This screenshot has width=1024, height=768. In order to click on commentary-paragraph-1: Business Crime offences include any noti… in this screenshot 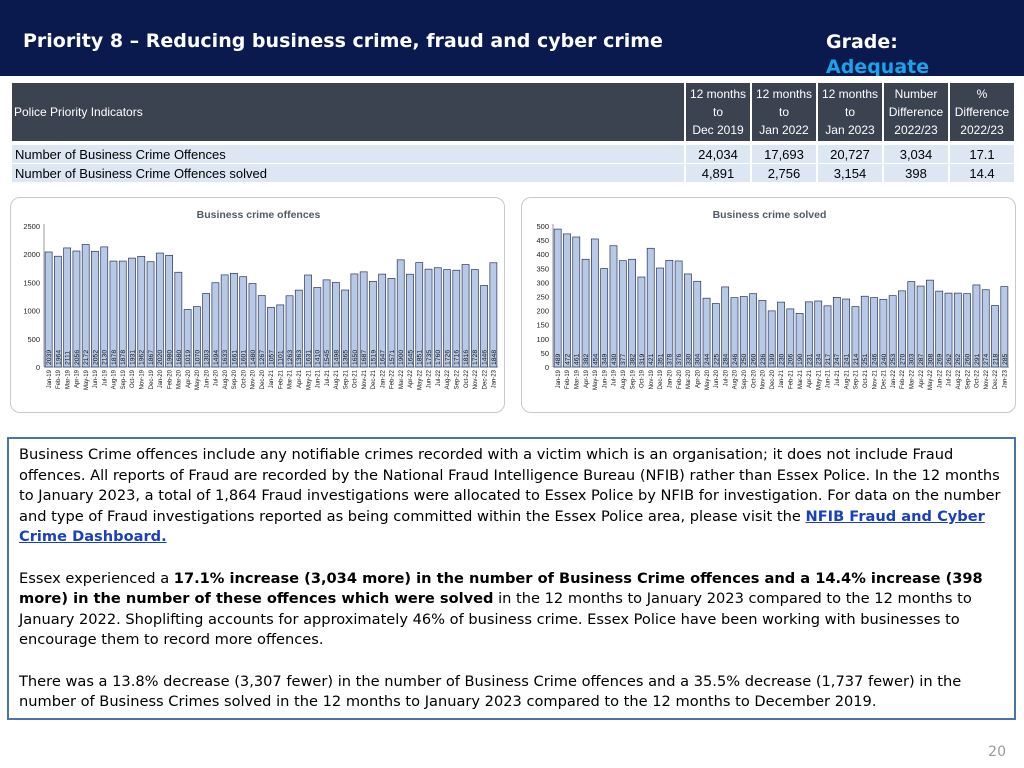, I will do `click(510, 496)`.